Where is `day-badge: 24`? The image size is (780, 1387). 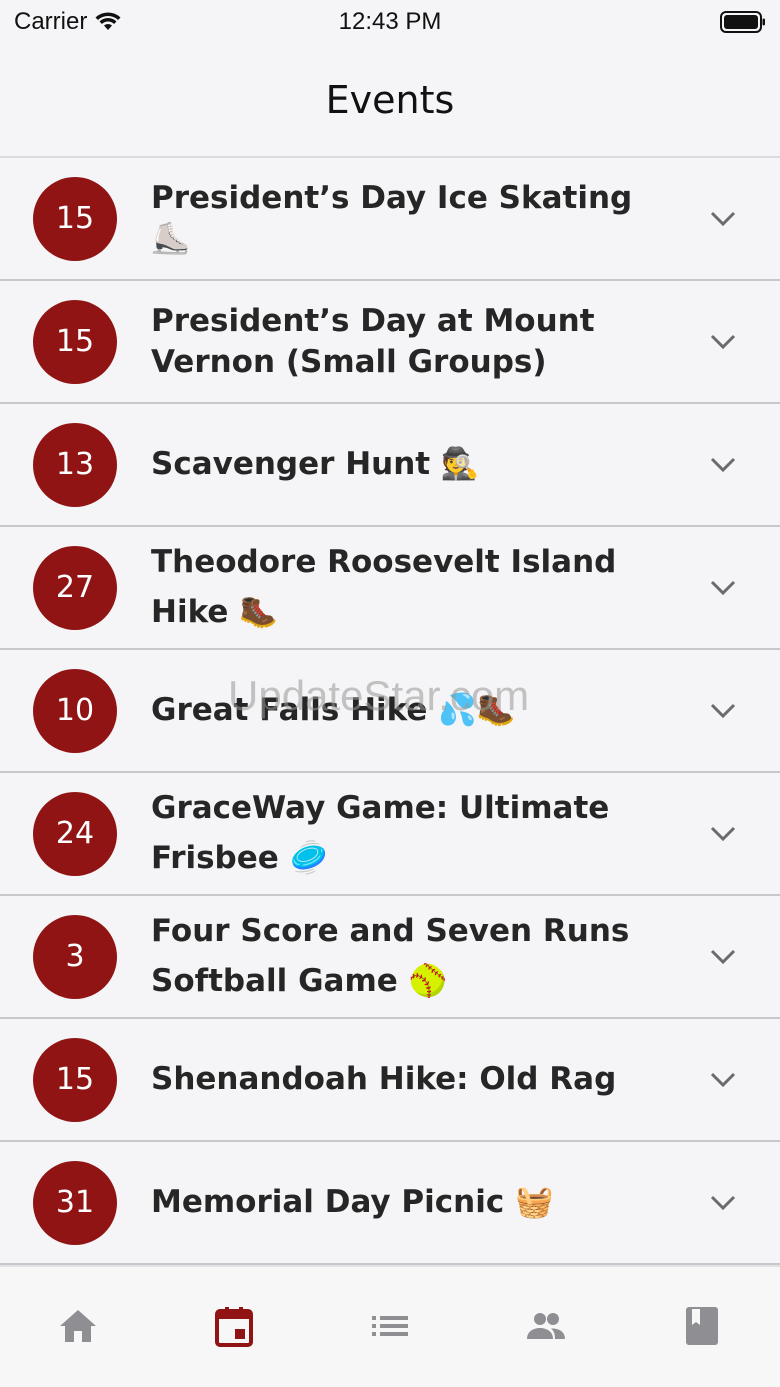 day-badge: 24 is located at coordinates (75, 833).